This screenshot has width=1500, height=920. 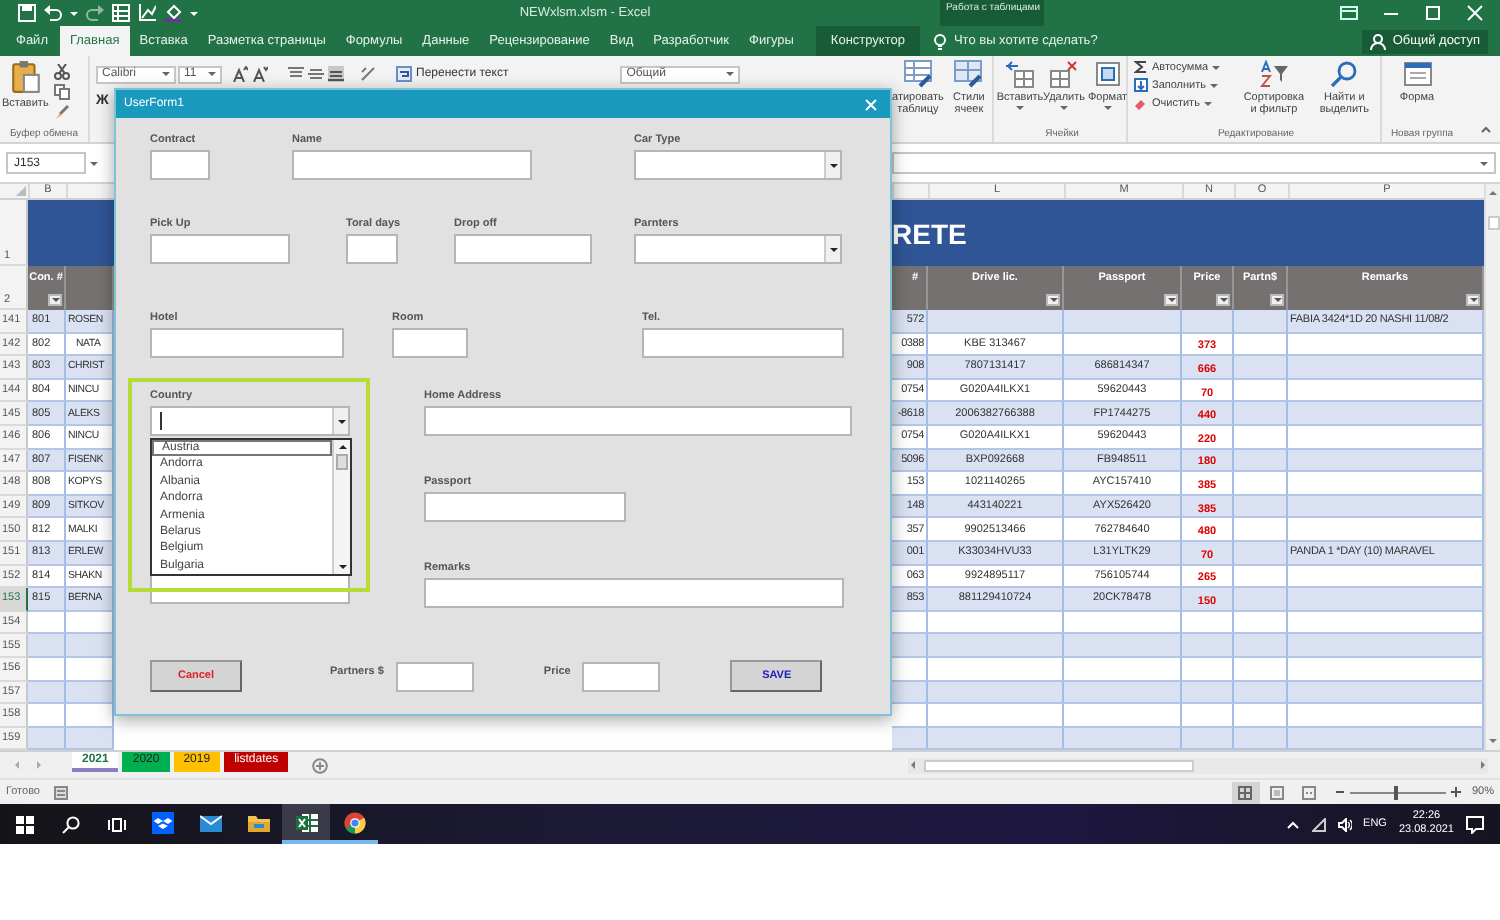 What do you see at coordinates (173, 13) in the screenshot?
I see `fill-color-icon` at bounding box center [173, 13].